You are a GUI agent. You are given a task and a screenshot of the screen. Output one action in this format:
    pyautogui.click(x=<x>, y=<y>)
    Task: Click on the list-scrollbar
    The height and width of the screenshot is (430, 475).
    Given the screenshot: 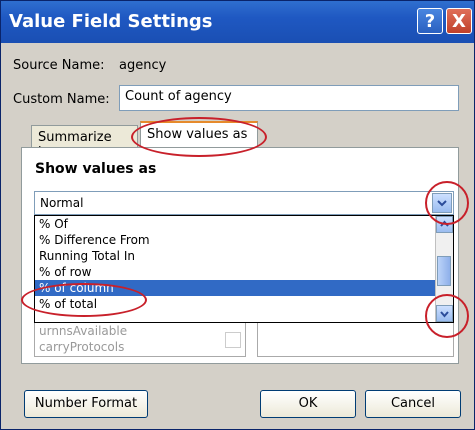 What is the action you would take?
    pyautogui.click(x=444, y=269)
    